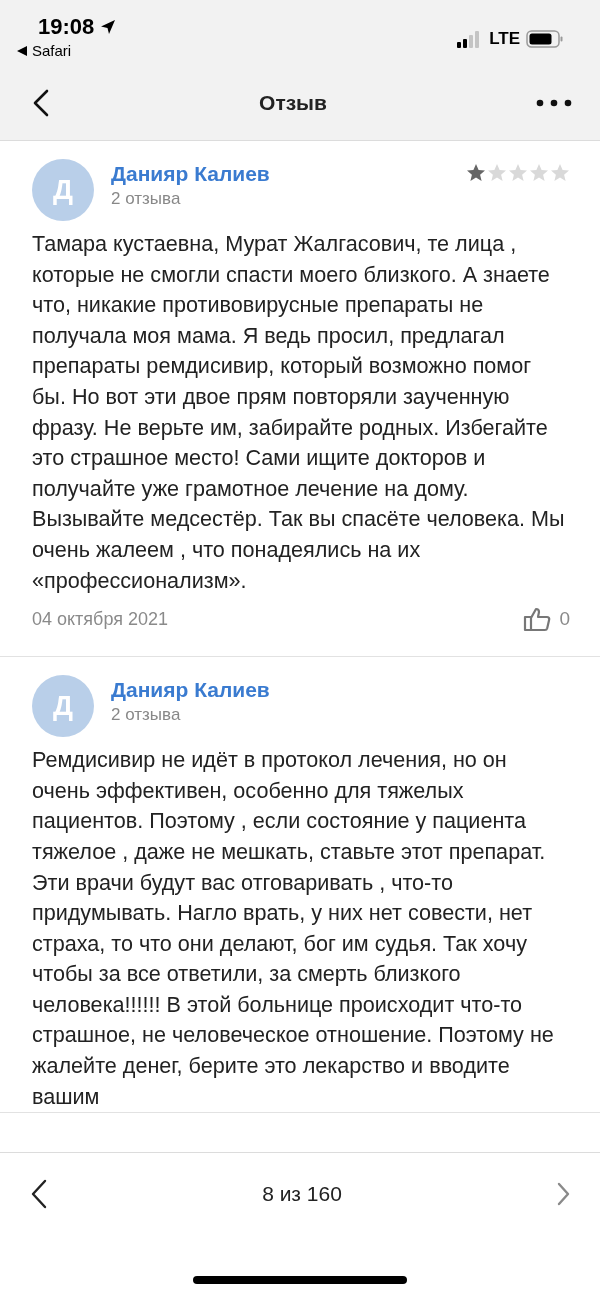 The image size is (600, 1297). I want to click on back-to-app-link: Safari, so click(52, 50).